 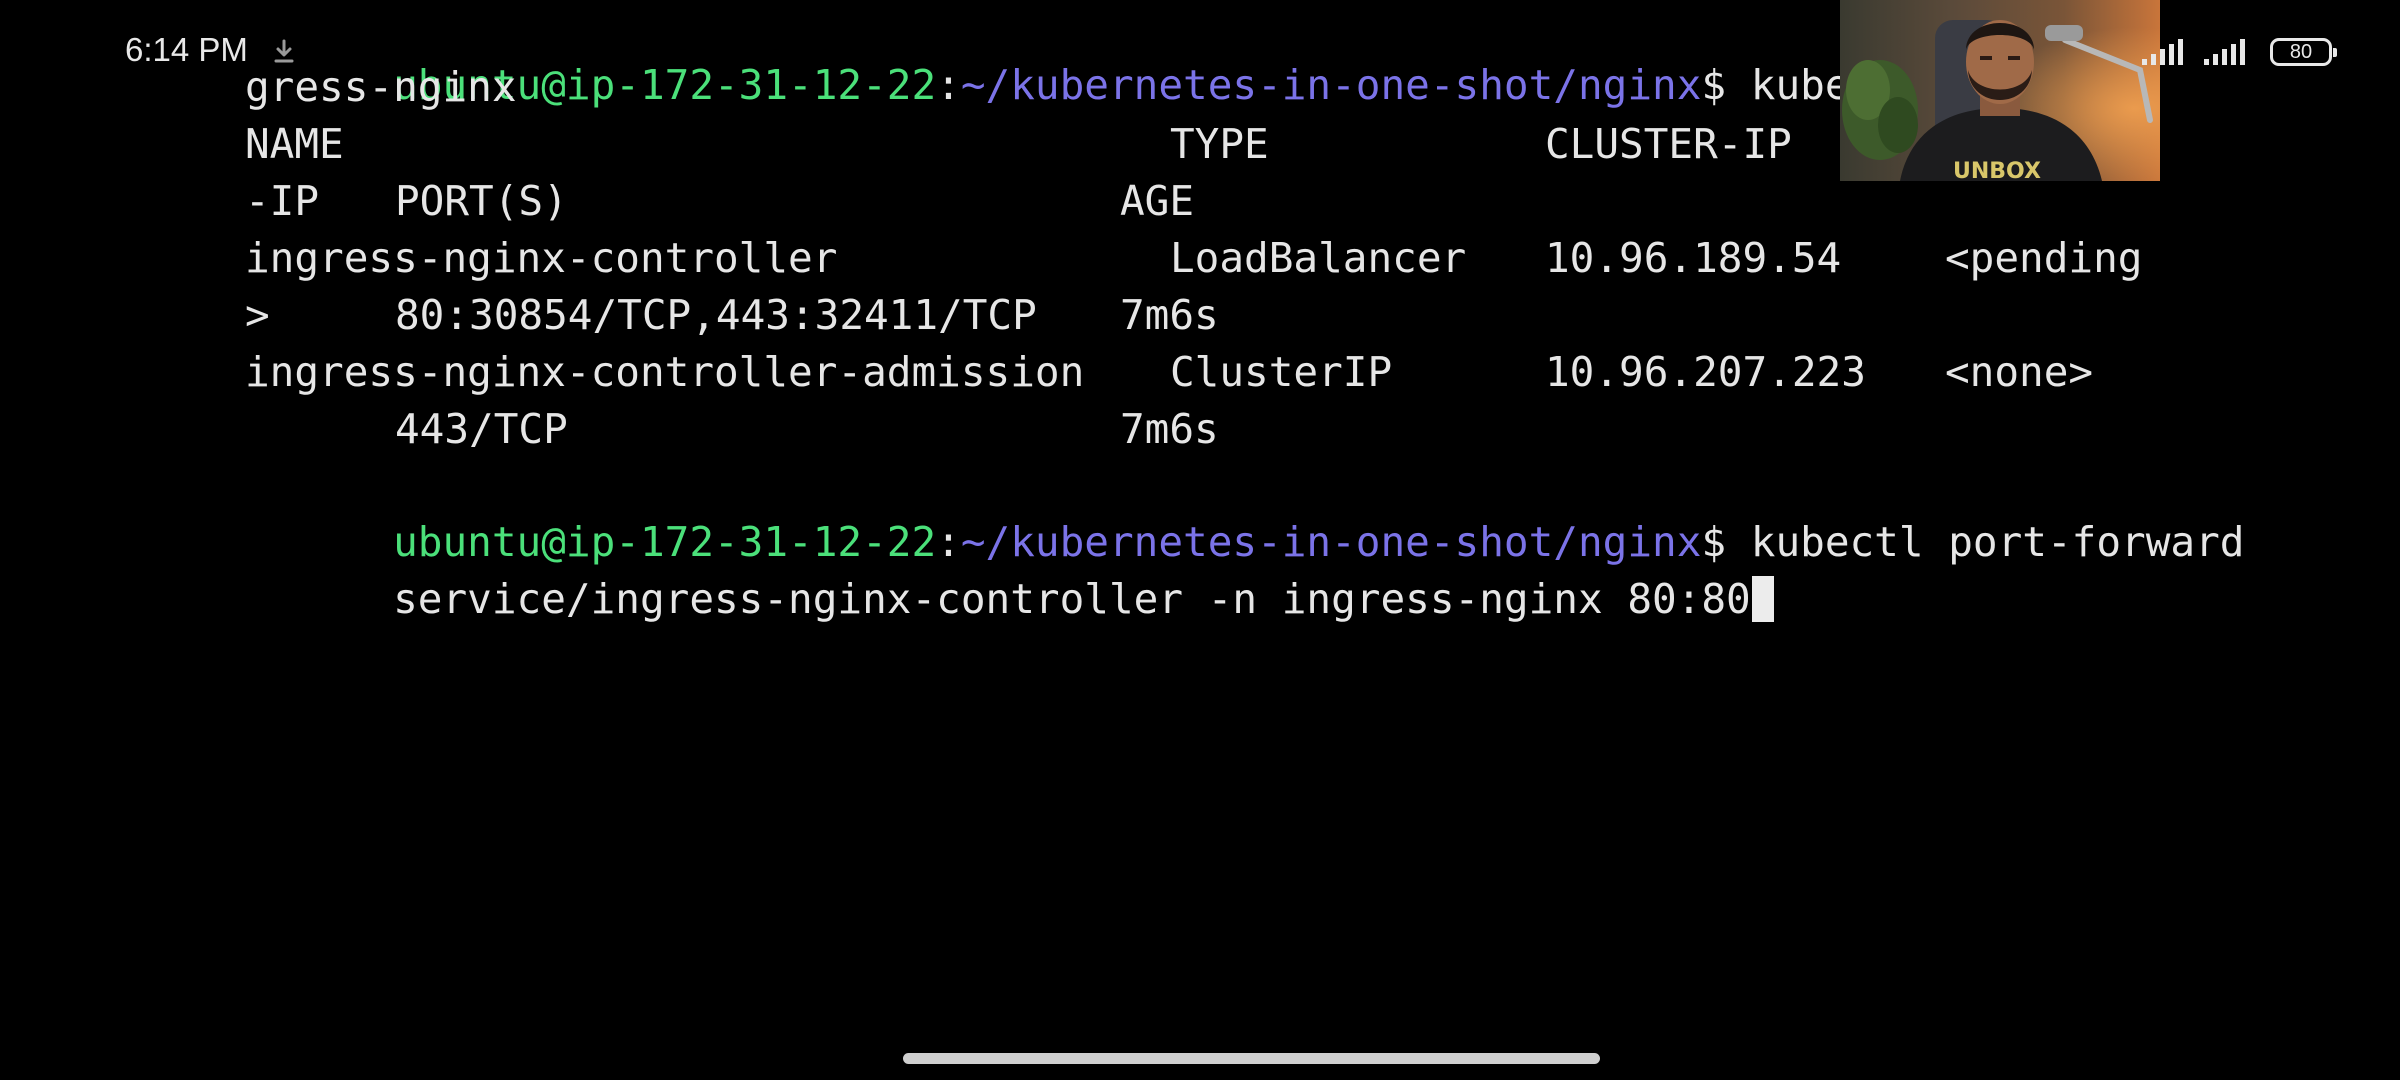 What do you see at coordinates (1157, 201) in the screenshot?
I see `header-age: AGE` at bounding box center [1157, 201].